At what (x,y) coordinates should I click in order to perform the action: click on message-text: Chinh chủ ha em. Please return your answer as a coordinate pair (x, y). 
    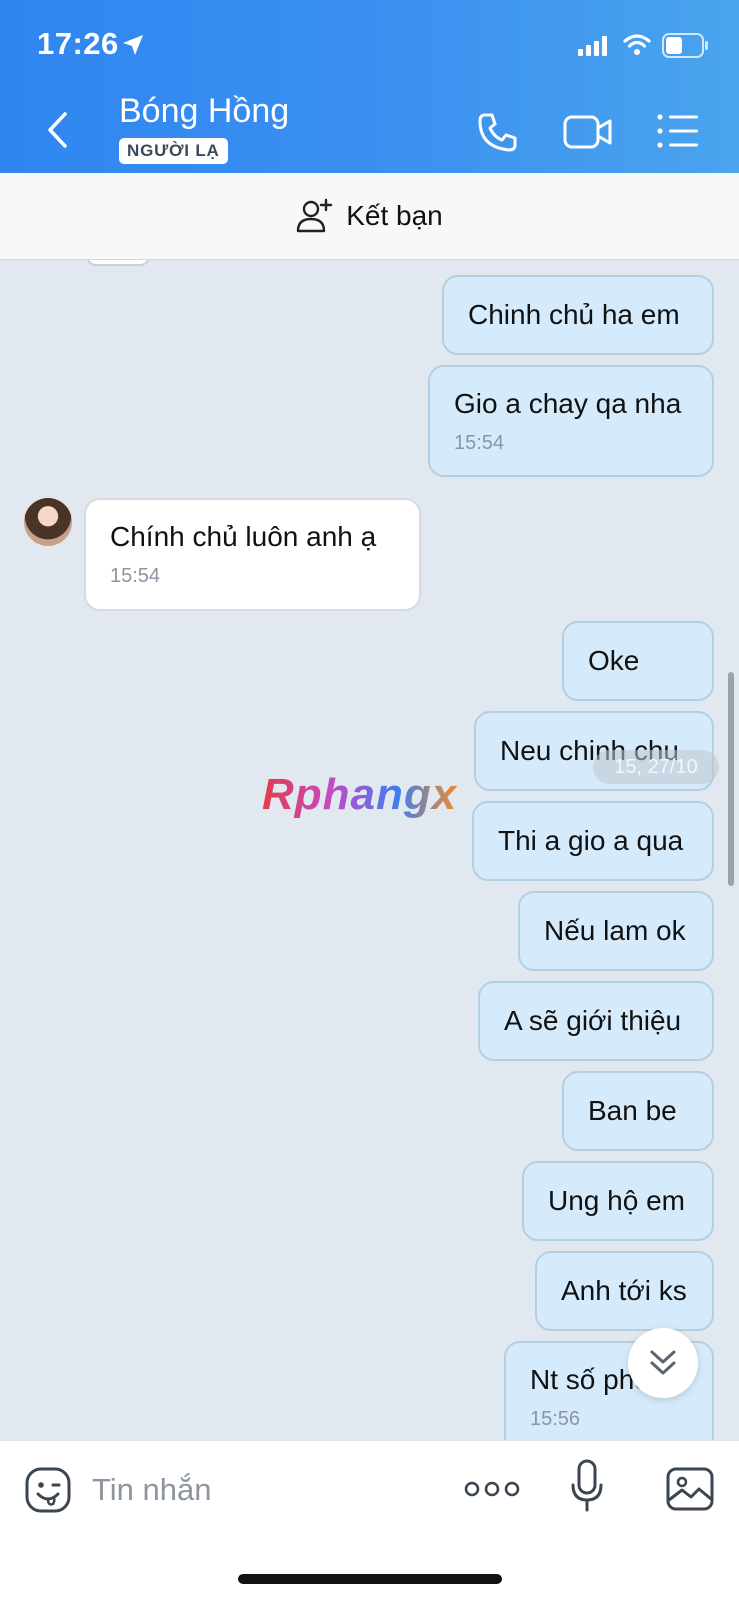
    Looking at the image, I should click on (574, 314).